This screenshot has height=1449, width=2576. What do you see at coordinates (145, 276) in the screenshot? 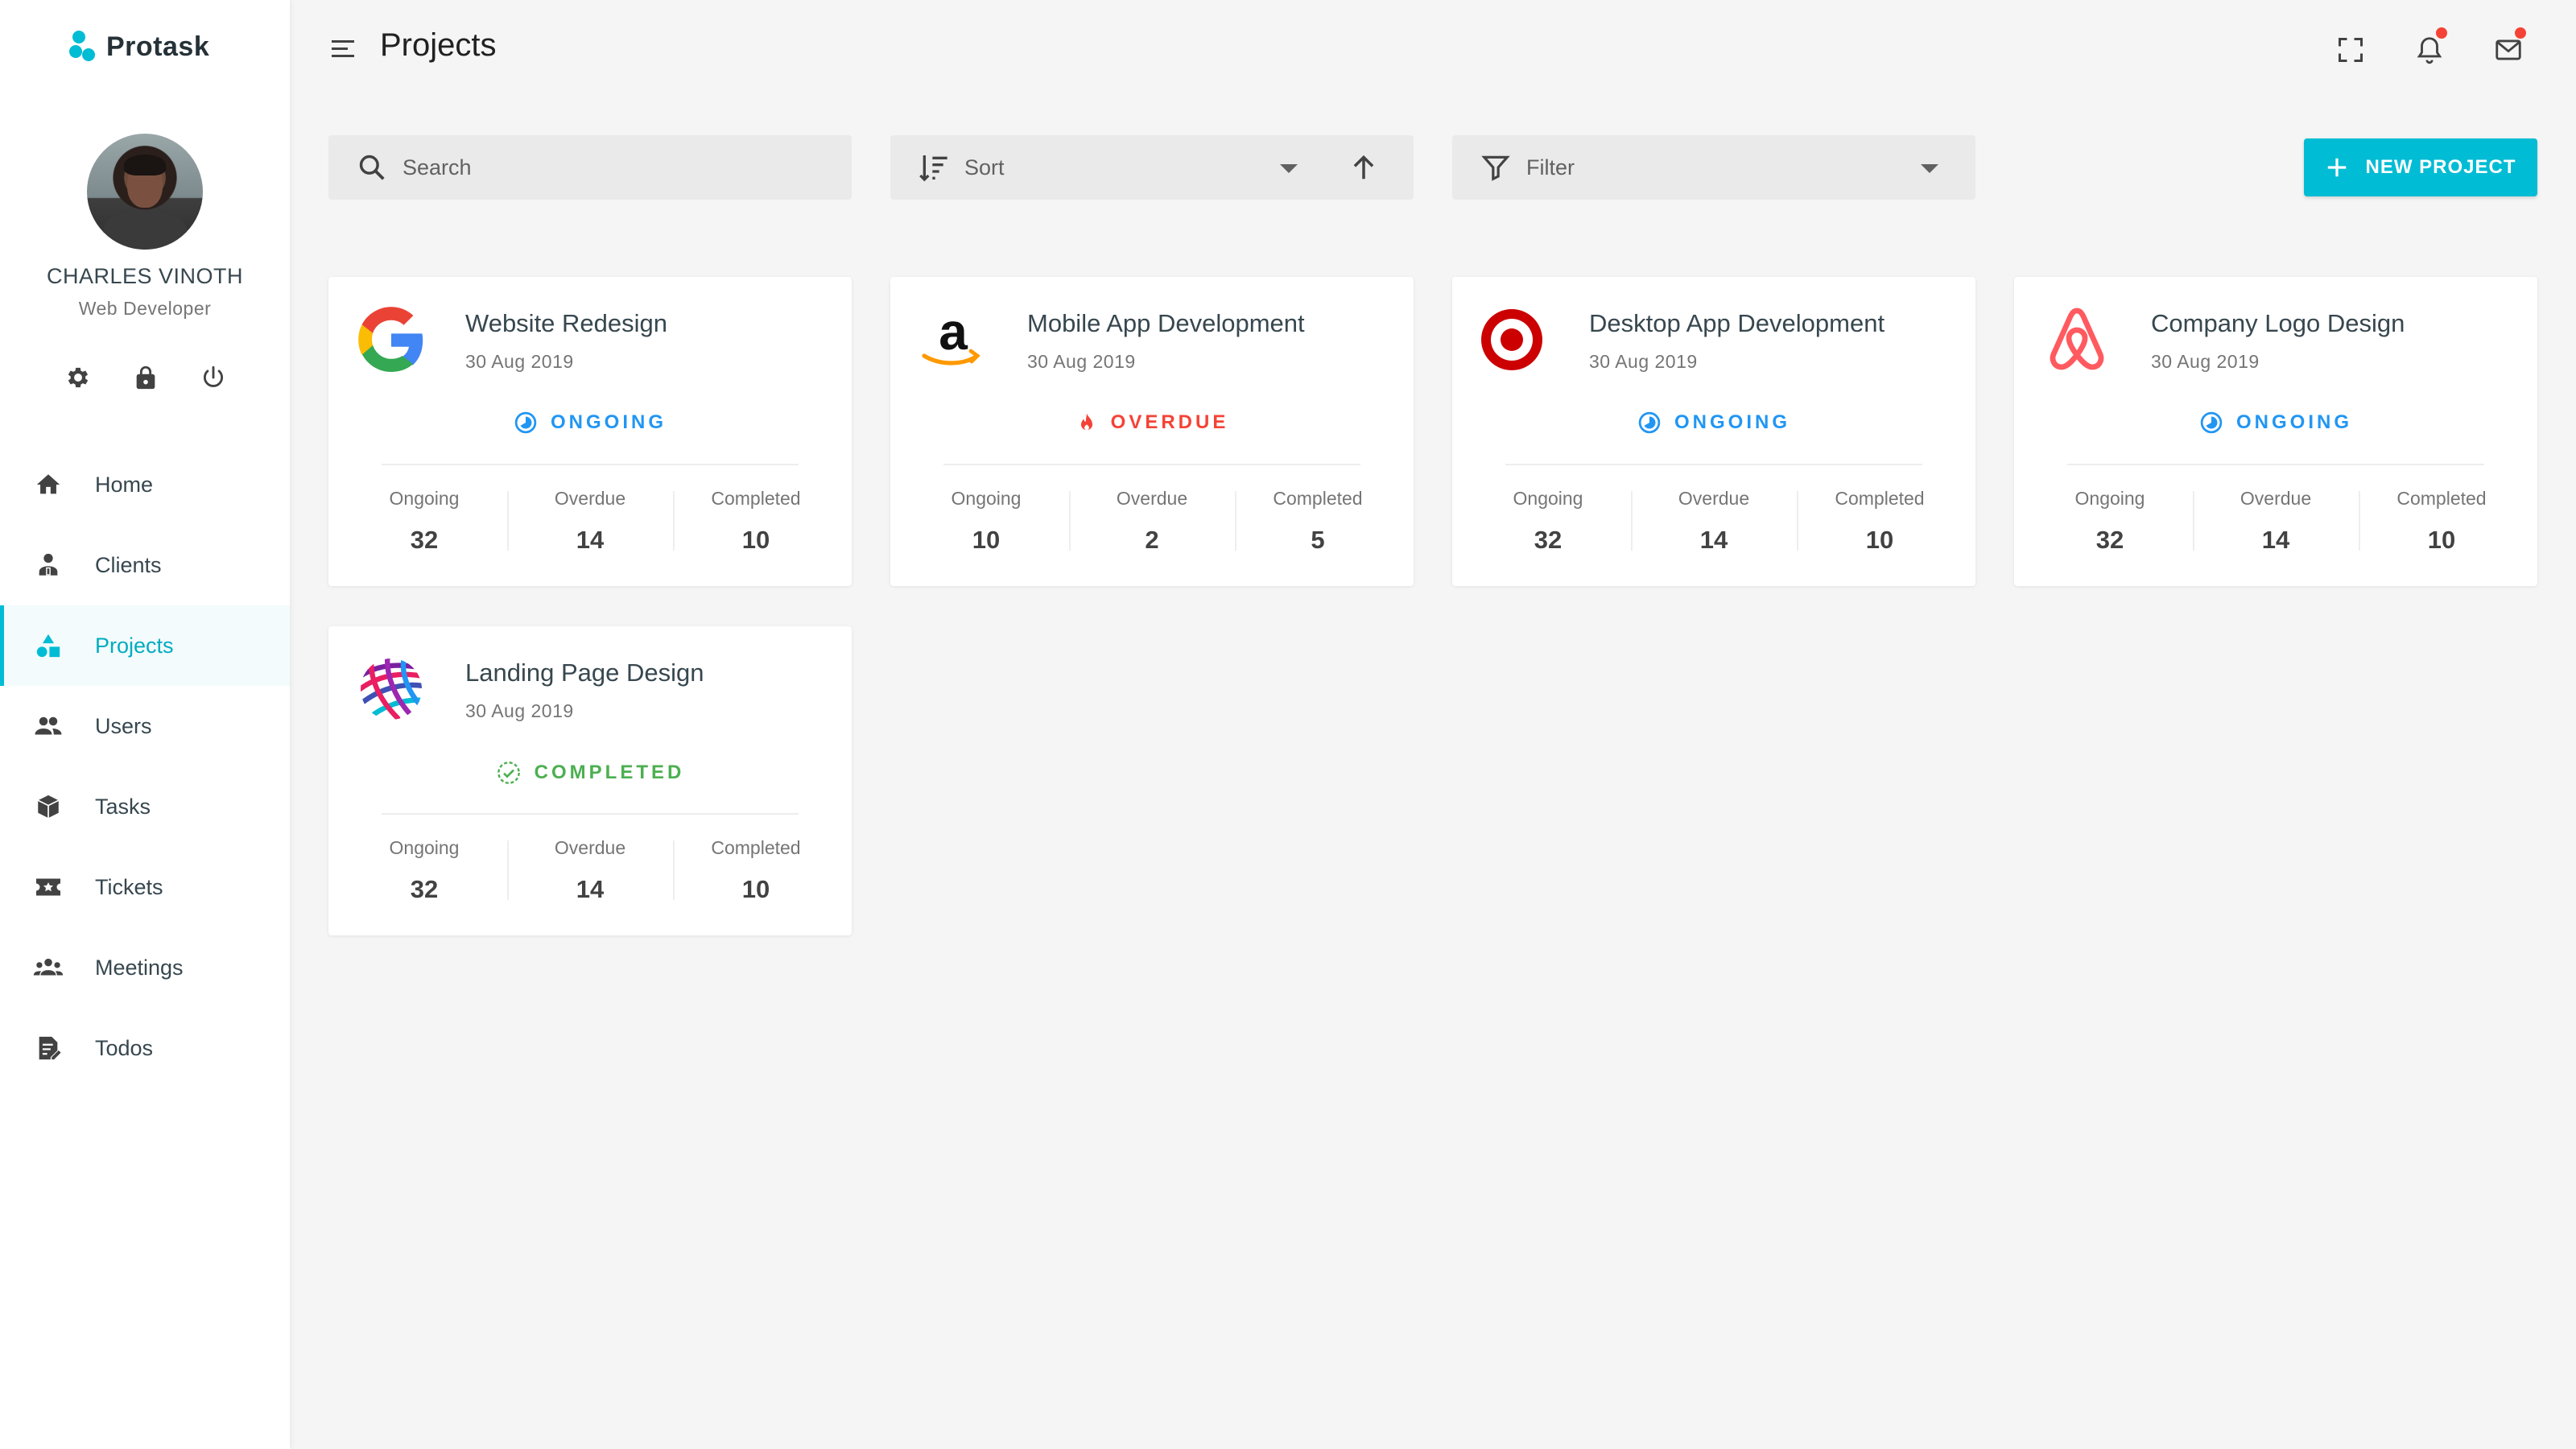
I see `user-name: CHARLES VINOTH` at bounding box center [145, 276].